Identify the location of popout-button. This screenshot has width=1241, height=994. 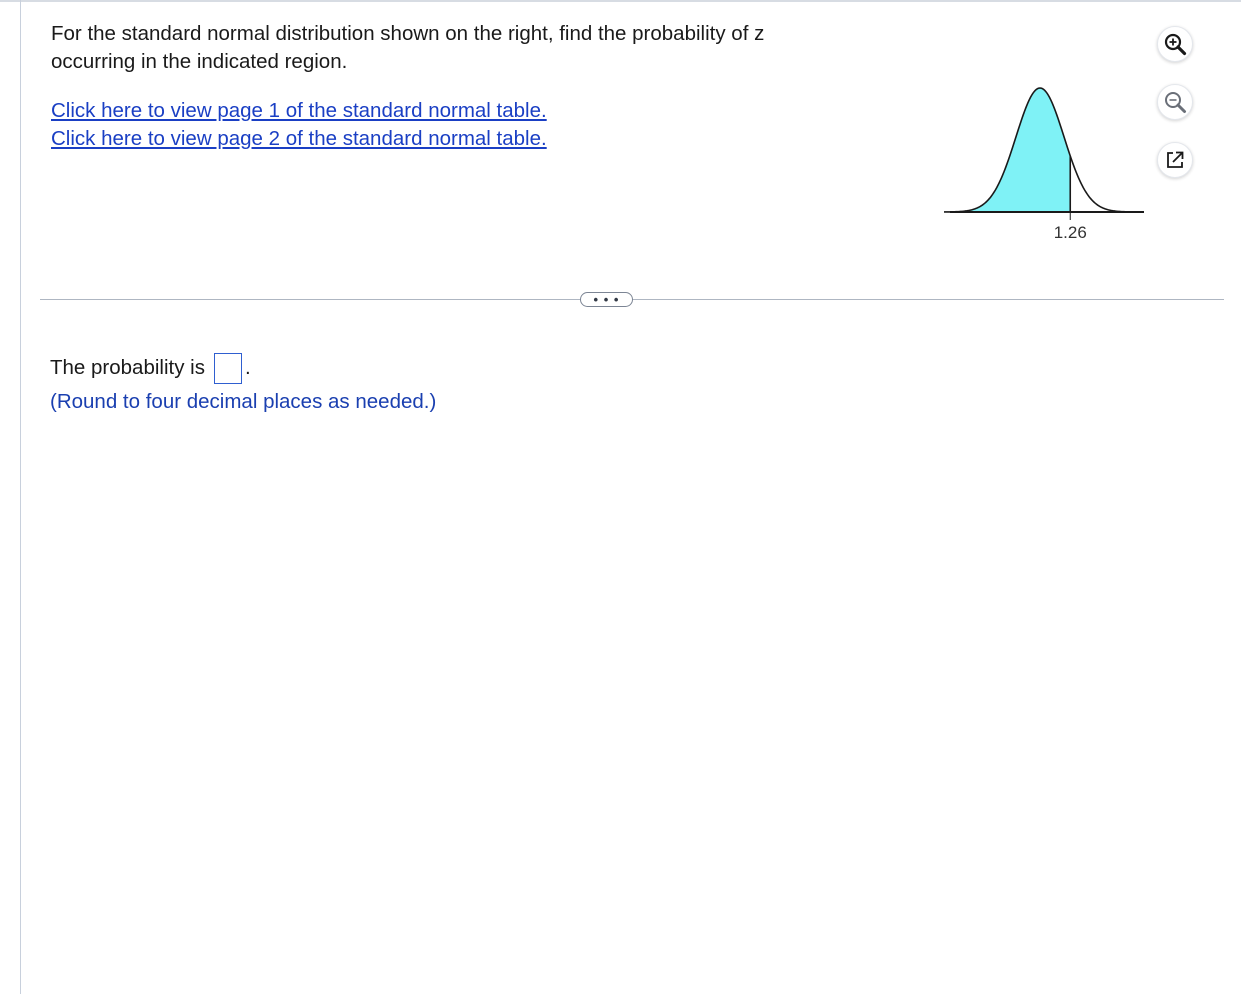
(1175, 160).